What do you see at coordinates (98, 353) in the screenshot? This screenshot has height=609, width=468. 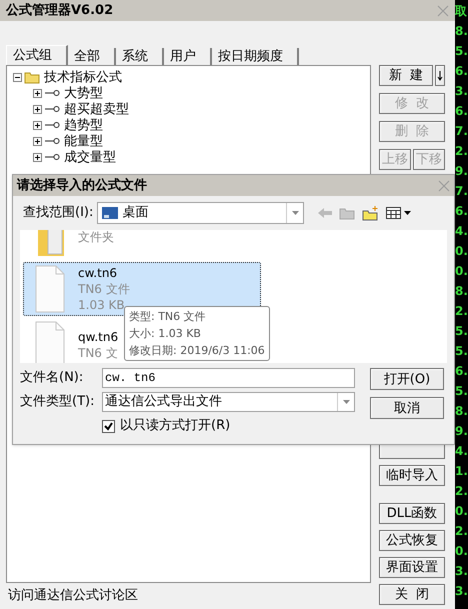 I see `file-type: TN6 文` at bounding box center [98, 353].